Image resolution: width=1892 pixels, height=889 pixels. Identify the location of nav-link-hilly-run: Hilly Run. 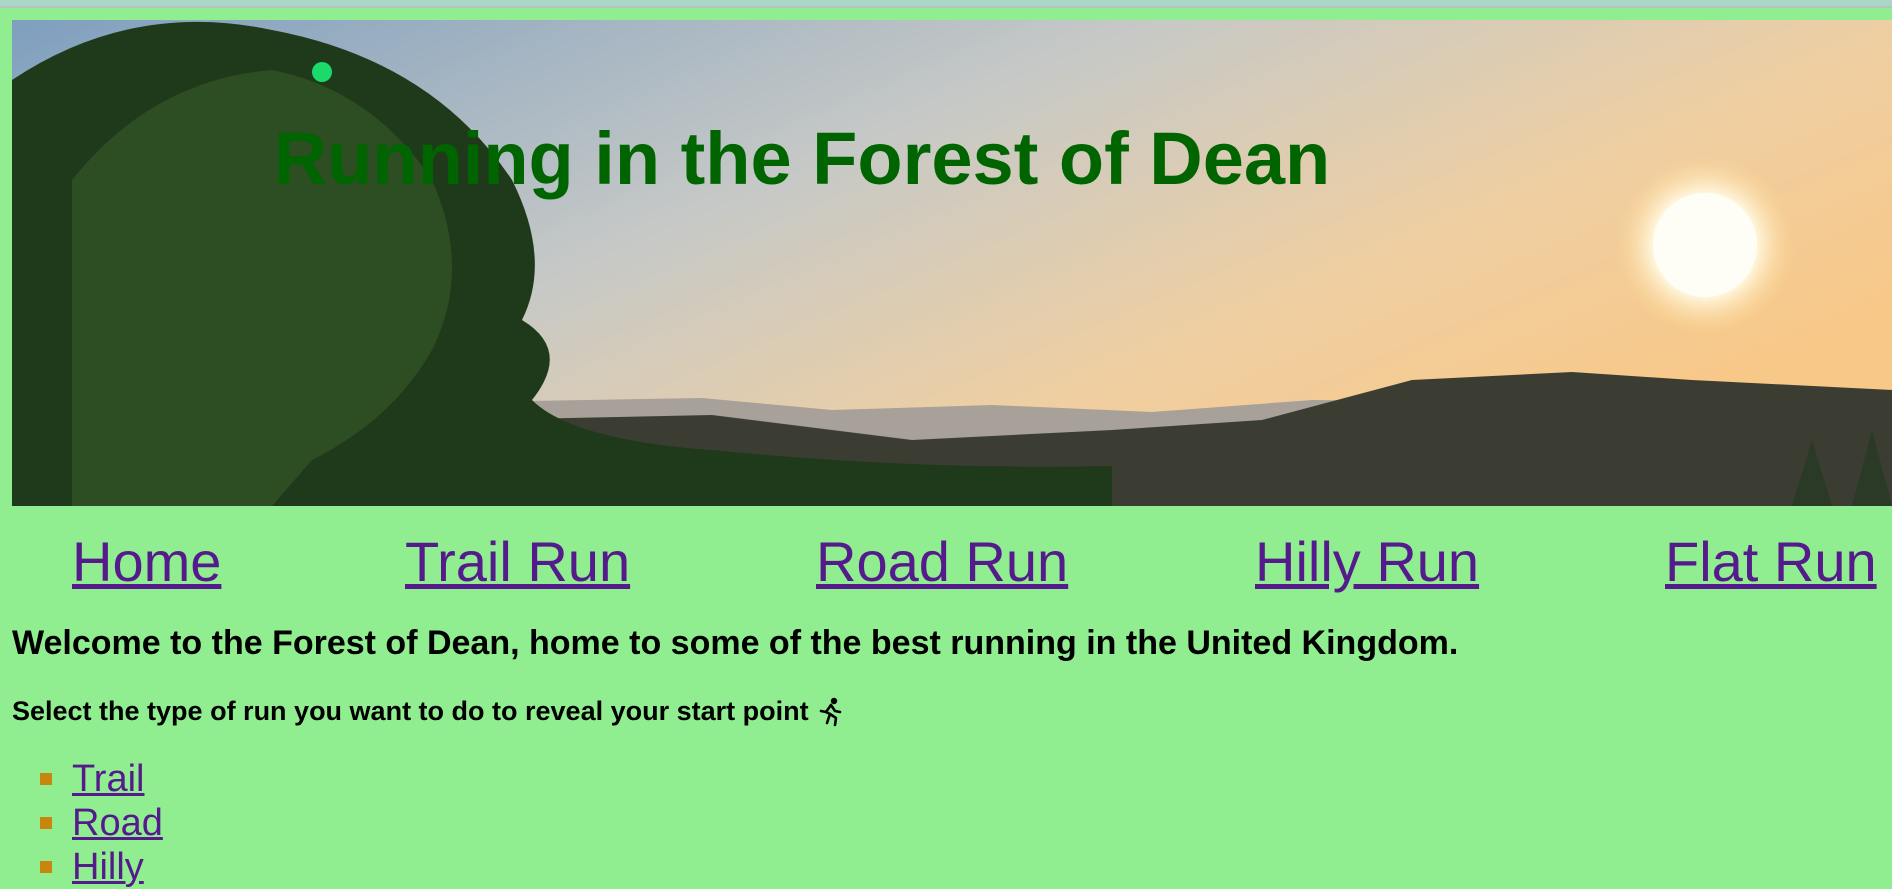
(1367, 562).